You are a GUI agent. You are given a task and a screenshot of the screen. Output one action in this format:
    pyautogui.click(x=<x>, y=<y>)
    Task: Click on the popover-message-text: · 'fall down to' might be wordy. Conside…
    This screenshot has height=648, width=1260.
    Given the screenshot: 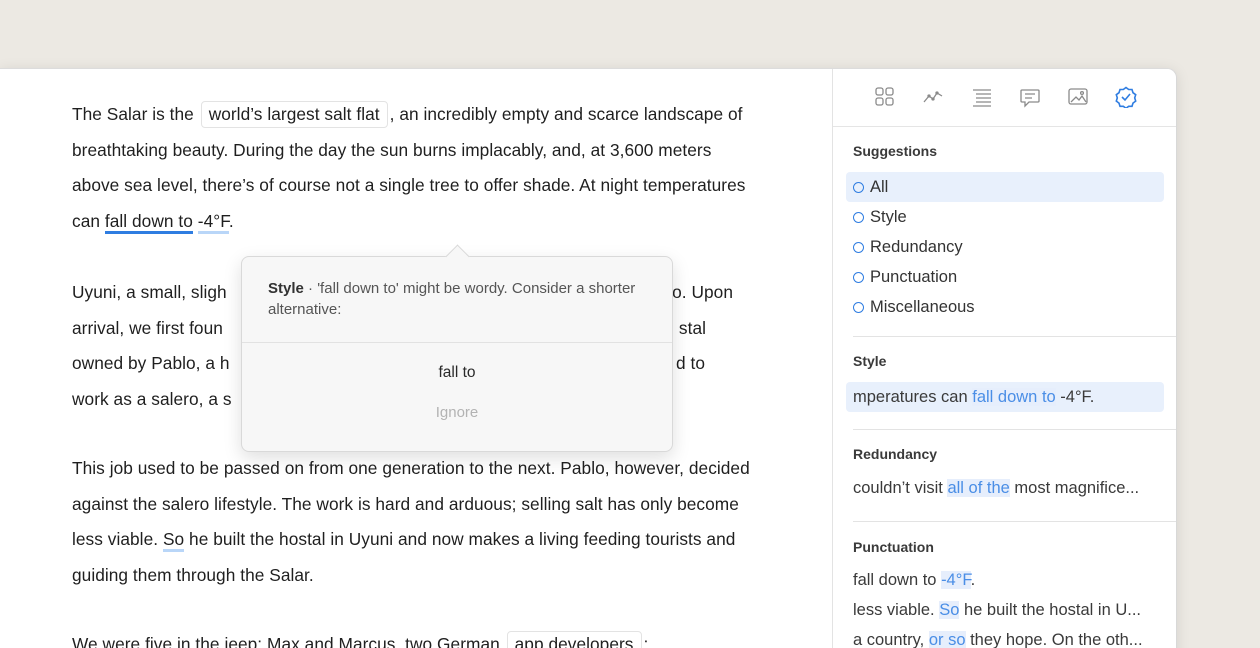 What is the action you would take?
    pyautogui.click(x=452, y=299)
    